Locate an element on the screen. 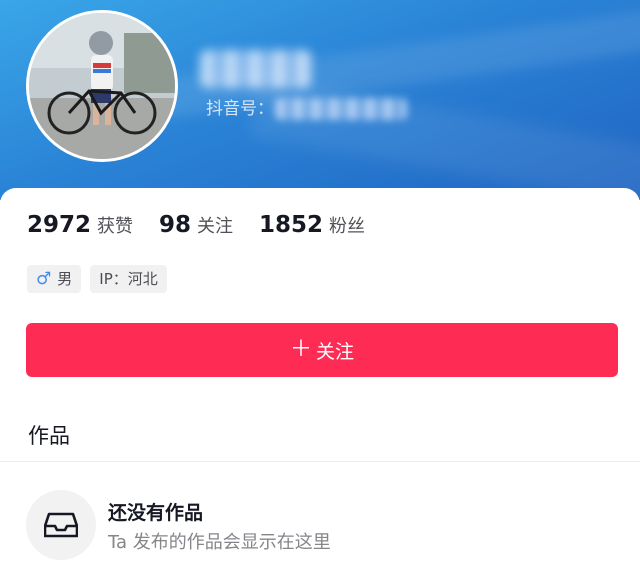 This screenshot has height=583, width=640. stat-label: 获赞 is located at coordinates (115, 226).